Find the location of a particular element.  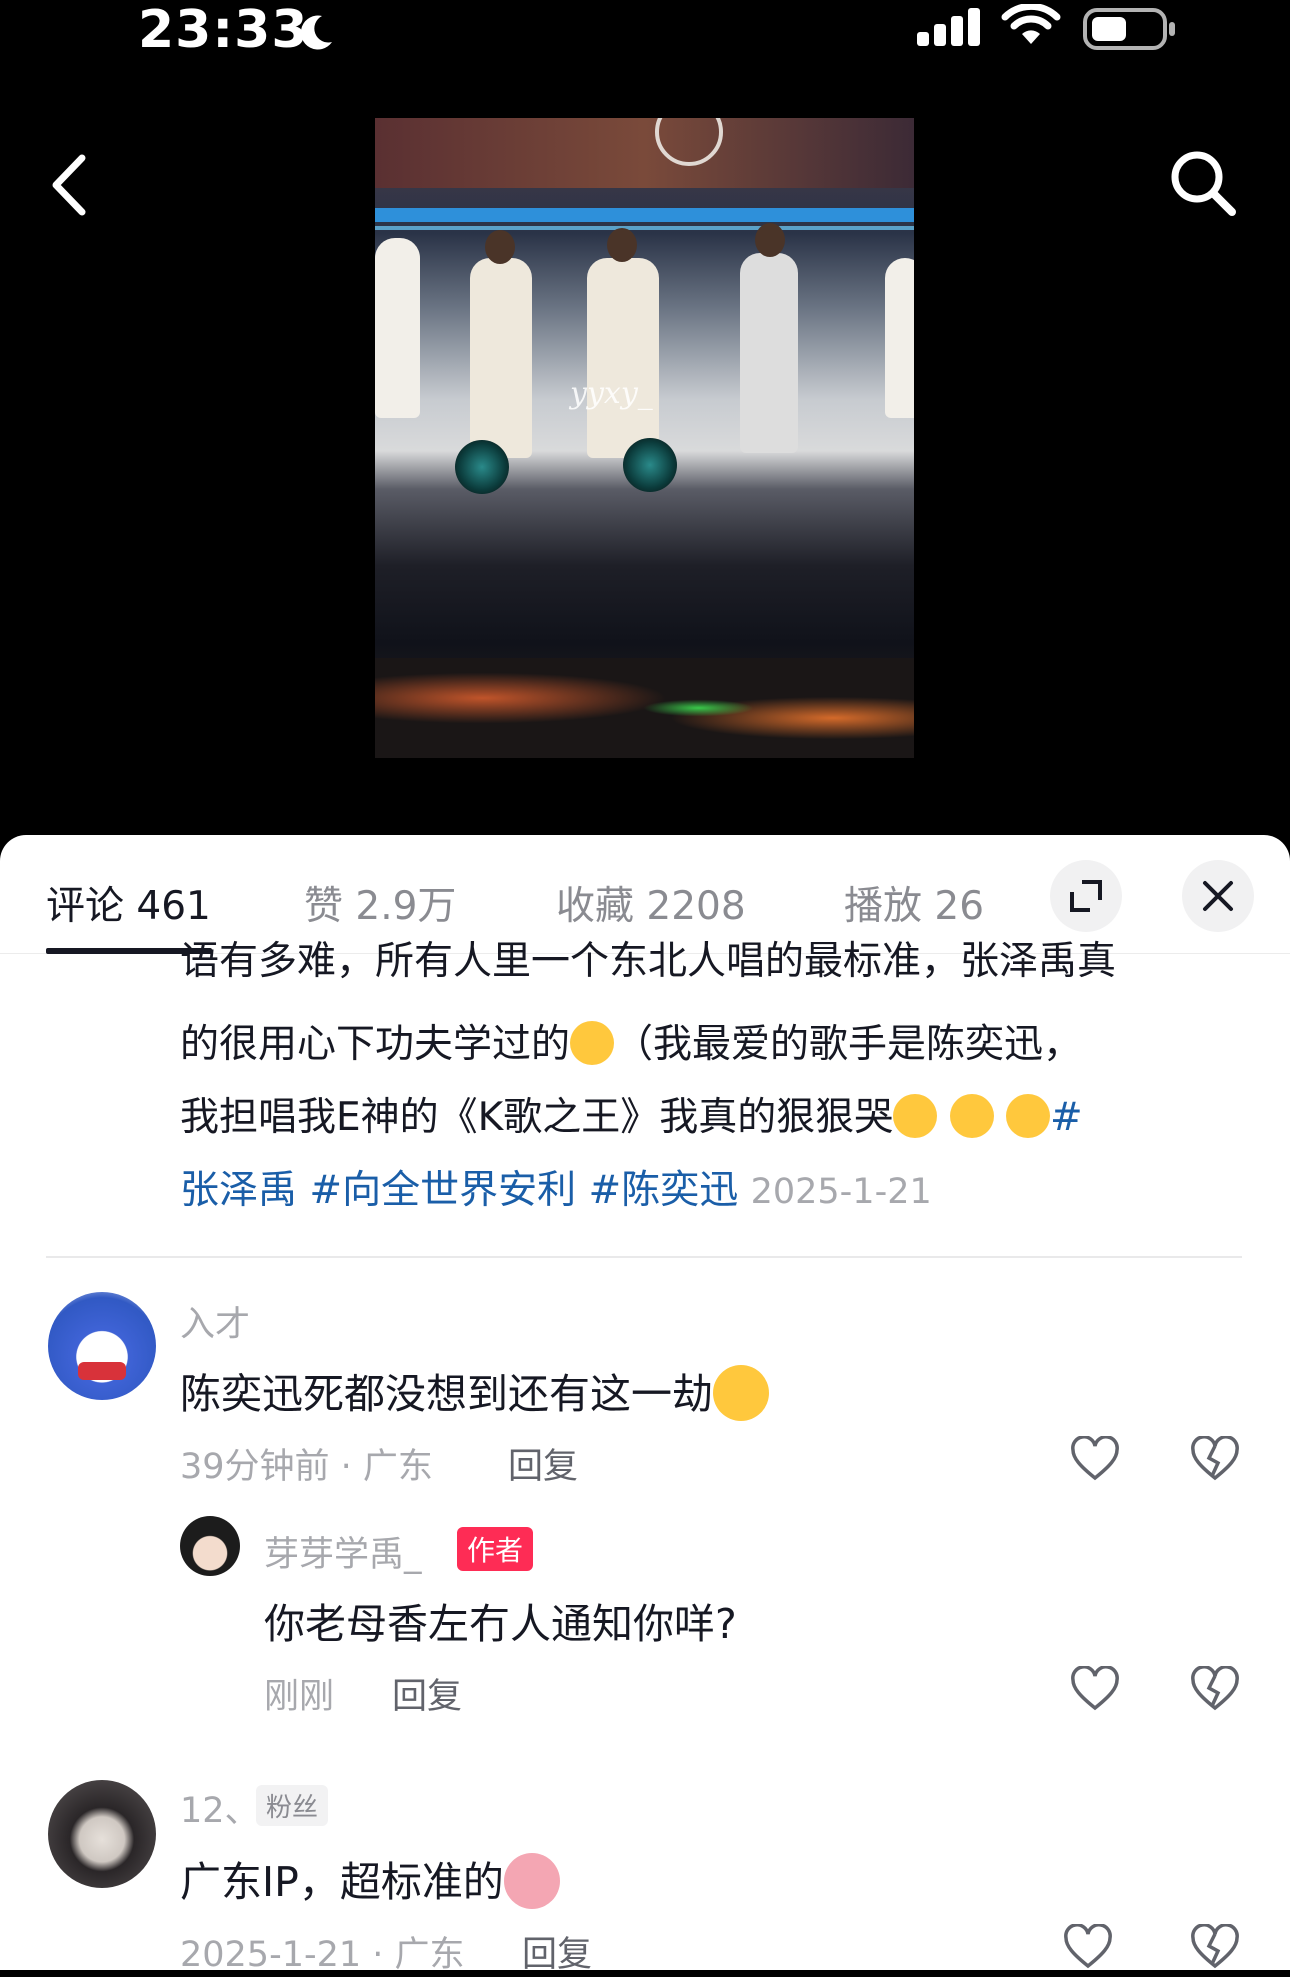

wifi-icon is located at coordinates (1031, 24).